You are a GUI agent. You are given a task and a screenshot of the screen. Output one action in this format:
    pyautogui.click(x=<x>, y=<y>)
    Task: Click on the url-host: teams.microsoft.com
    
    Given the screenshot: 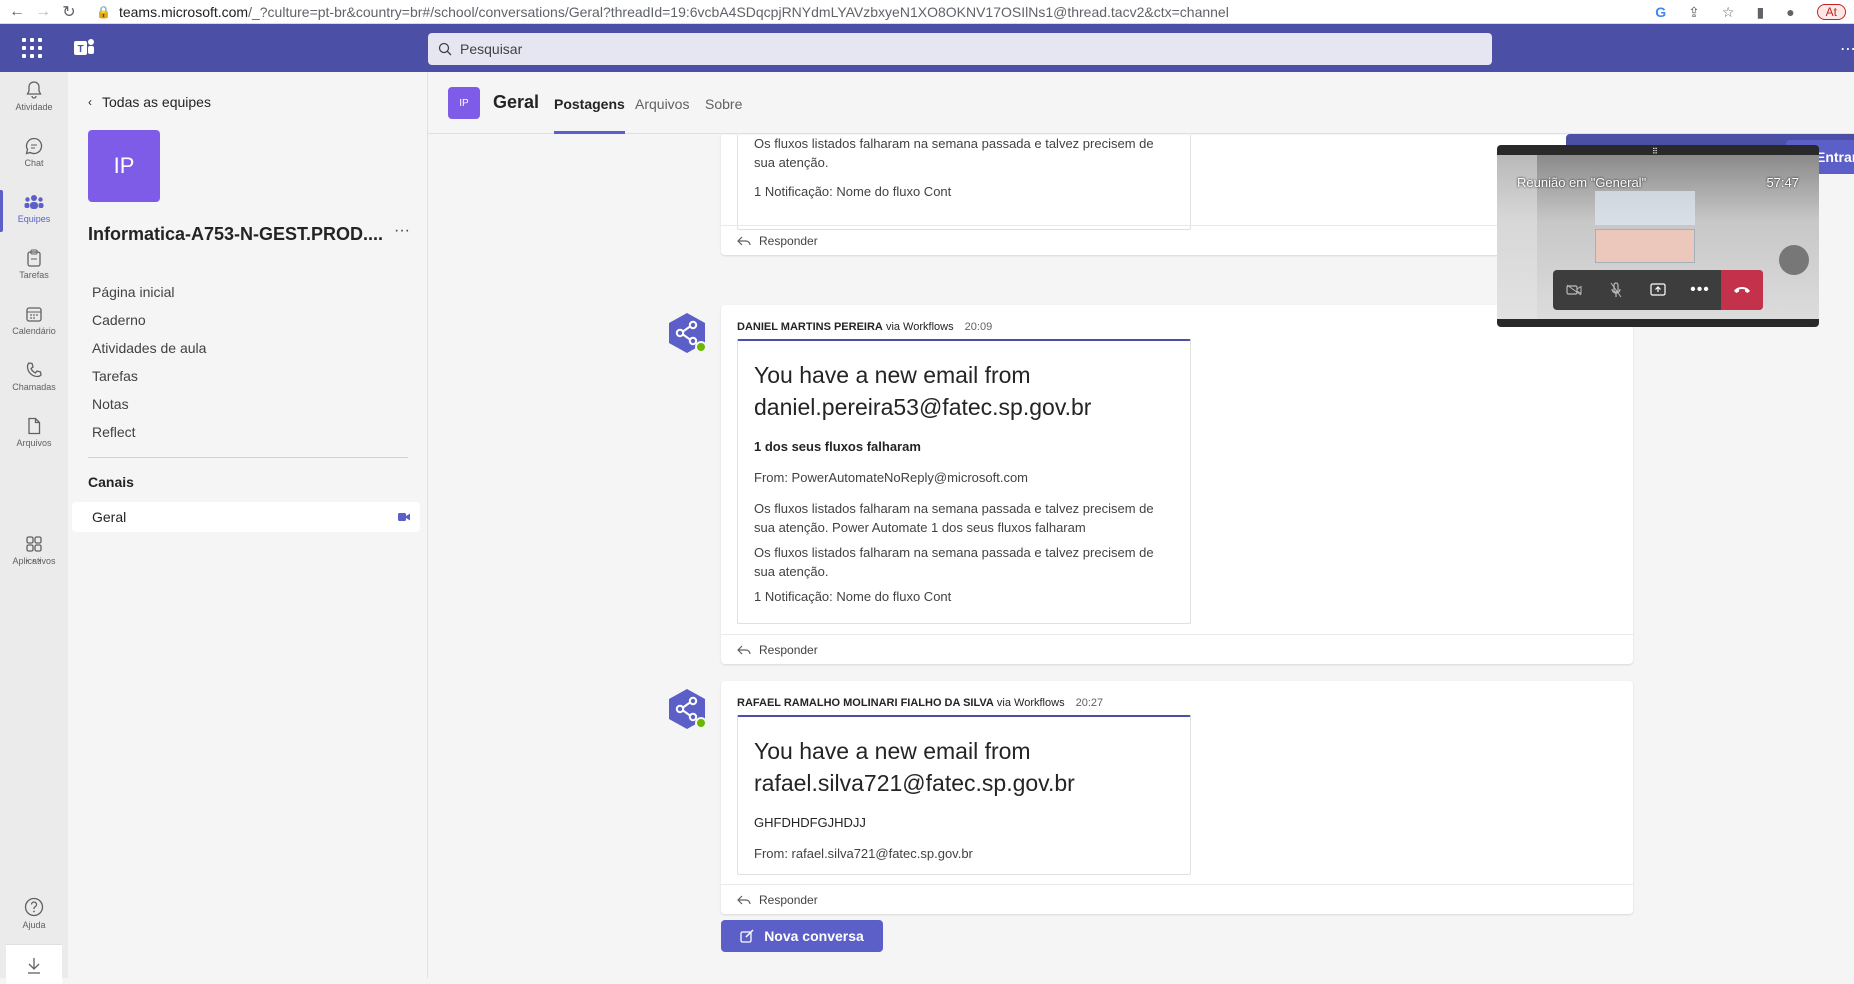 What is the action you would take?
    pyautogui.click(x=183, y=11)
    